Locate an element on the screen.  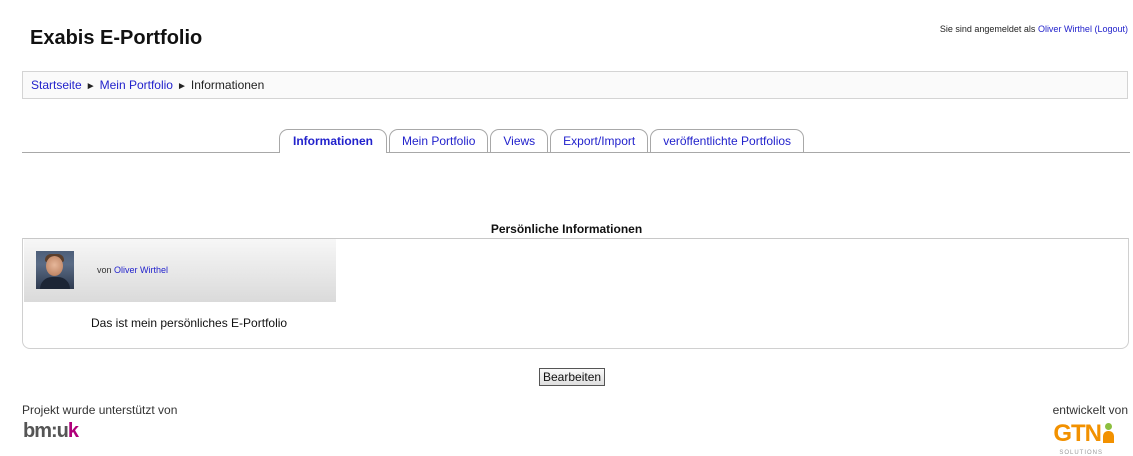
breadcrumb-home-link: Startseite is located at coordinates (56, 85).